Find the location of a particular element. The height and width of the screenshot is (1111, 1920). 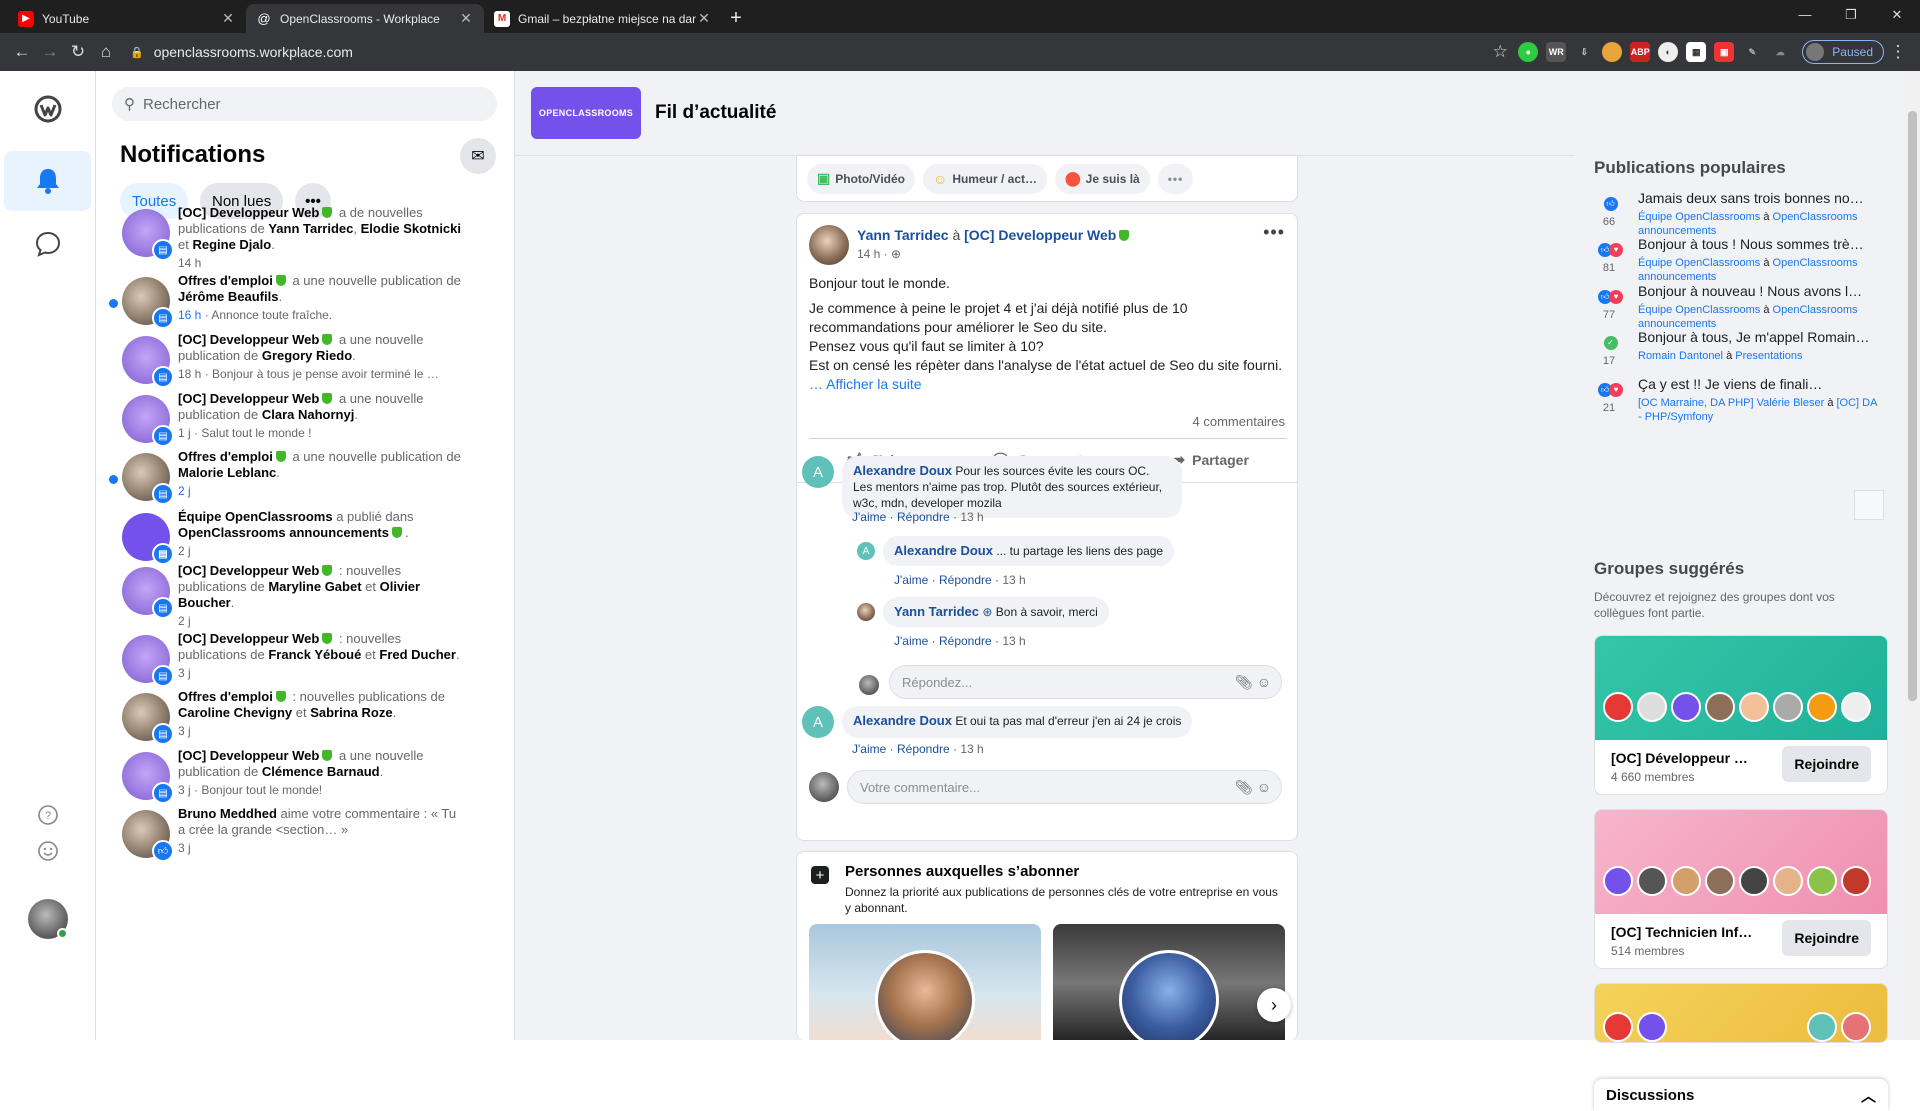

openclassrooms-logo: OPENCLASSROOMS is located at coordinates (586, 113).